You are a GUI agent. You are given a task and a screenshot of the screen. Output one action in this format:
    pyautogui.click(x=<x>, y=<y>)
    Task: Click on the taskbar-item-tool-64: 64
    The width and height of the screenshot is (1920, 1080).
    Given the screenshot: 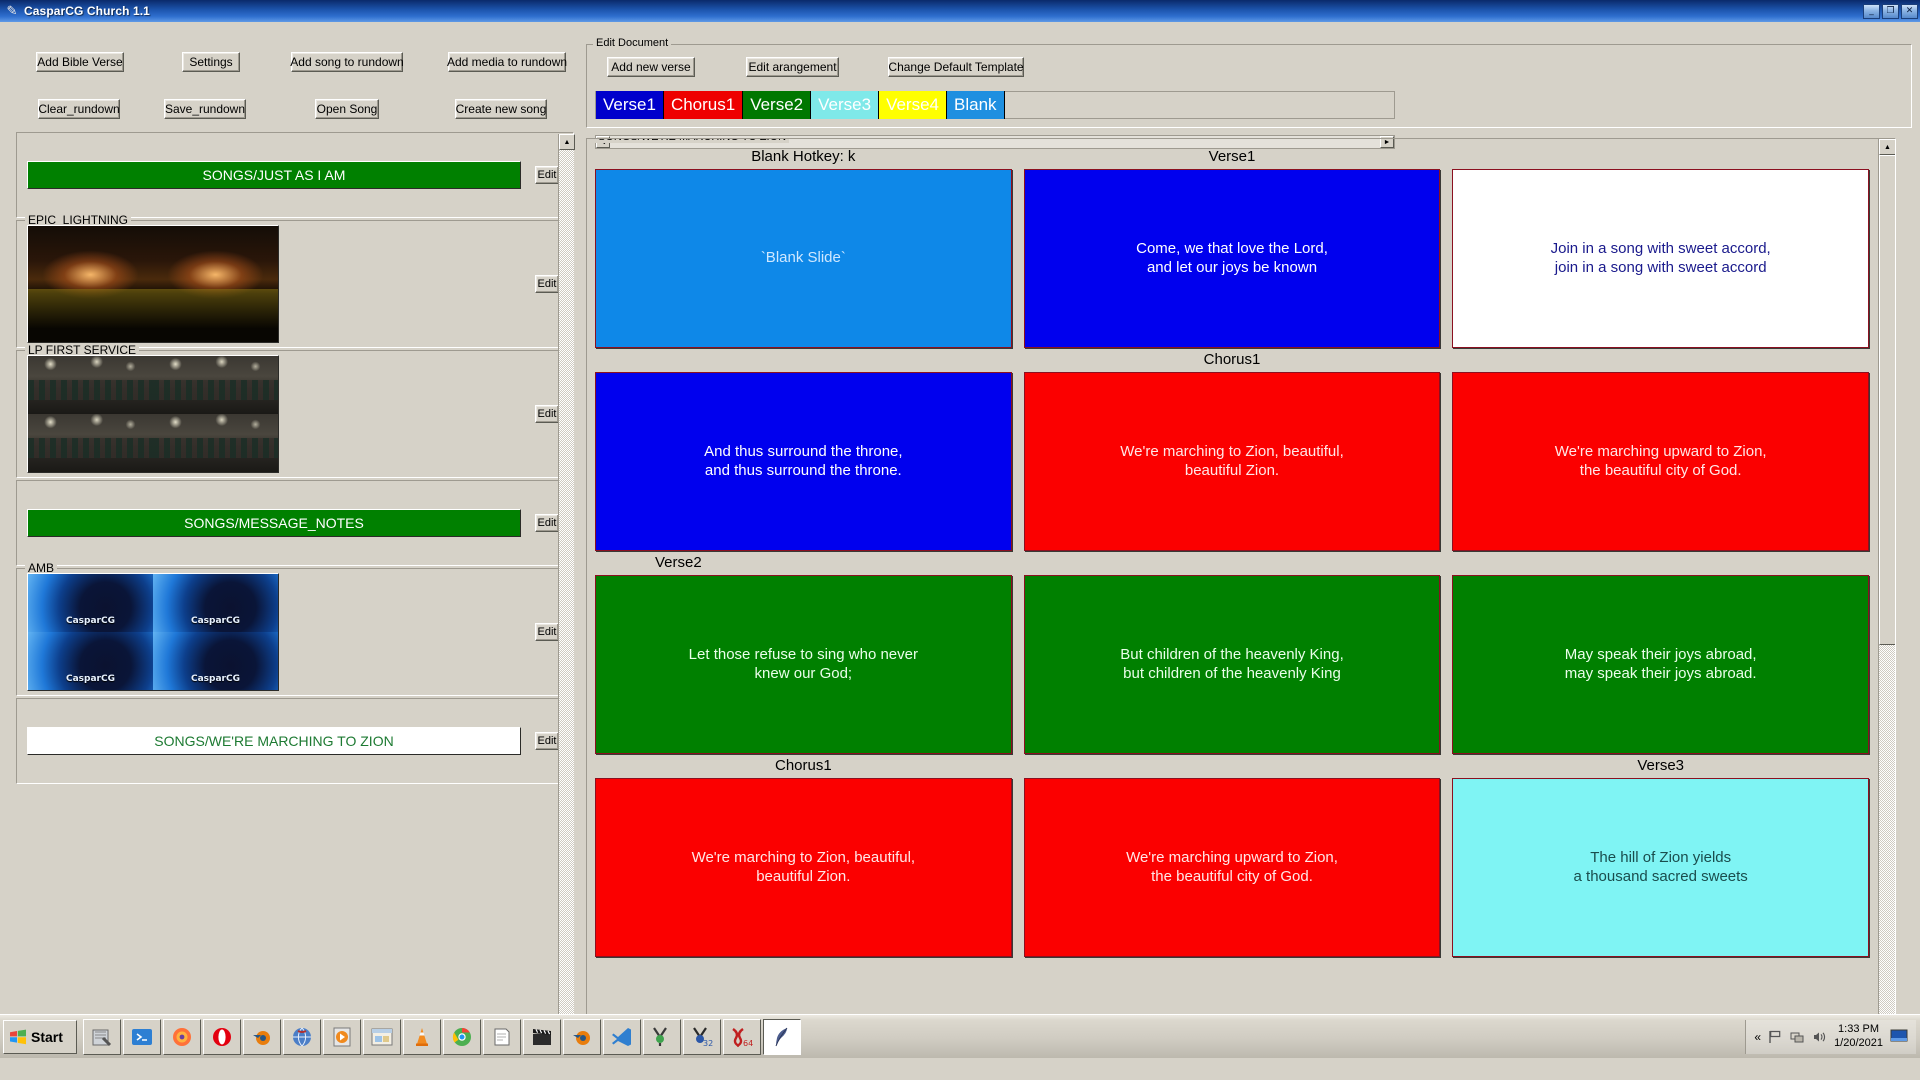 What is the action you would take?
    pyautogui.click(x=742, y=1036)
    